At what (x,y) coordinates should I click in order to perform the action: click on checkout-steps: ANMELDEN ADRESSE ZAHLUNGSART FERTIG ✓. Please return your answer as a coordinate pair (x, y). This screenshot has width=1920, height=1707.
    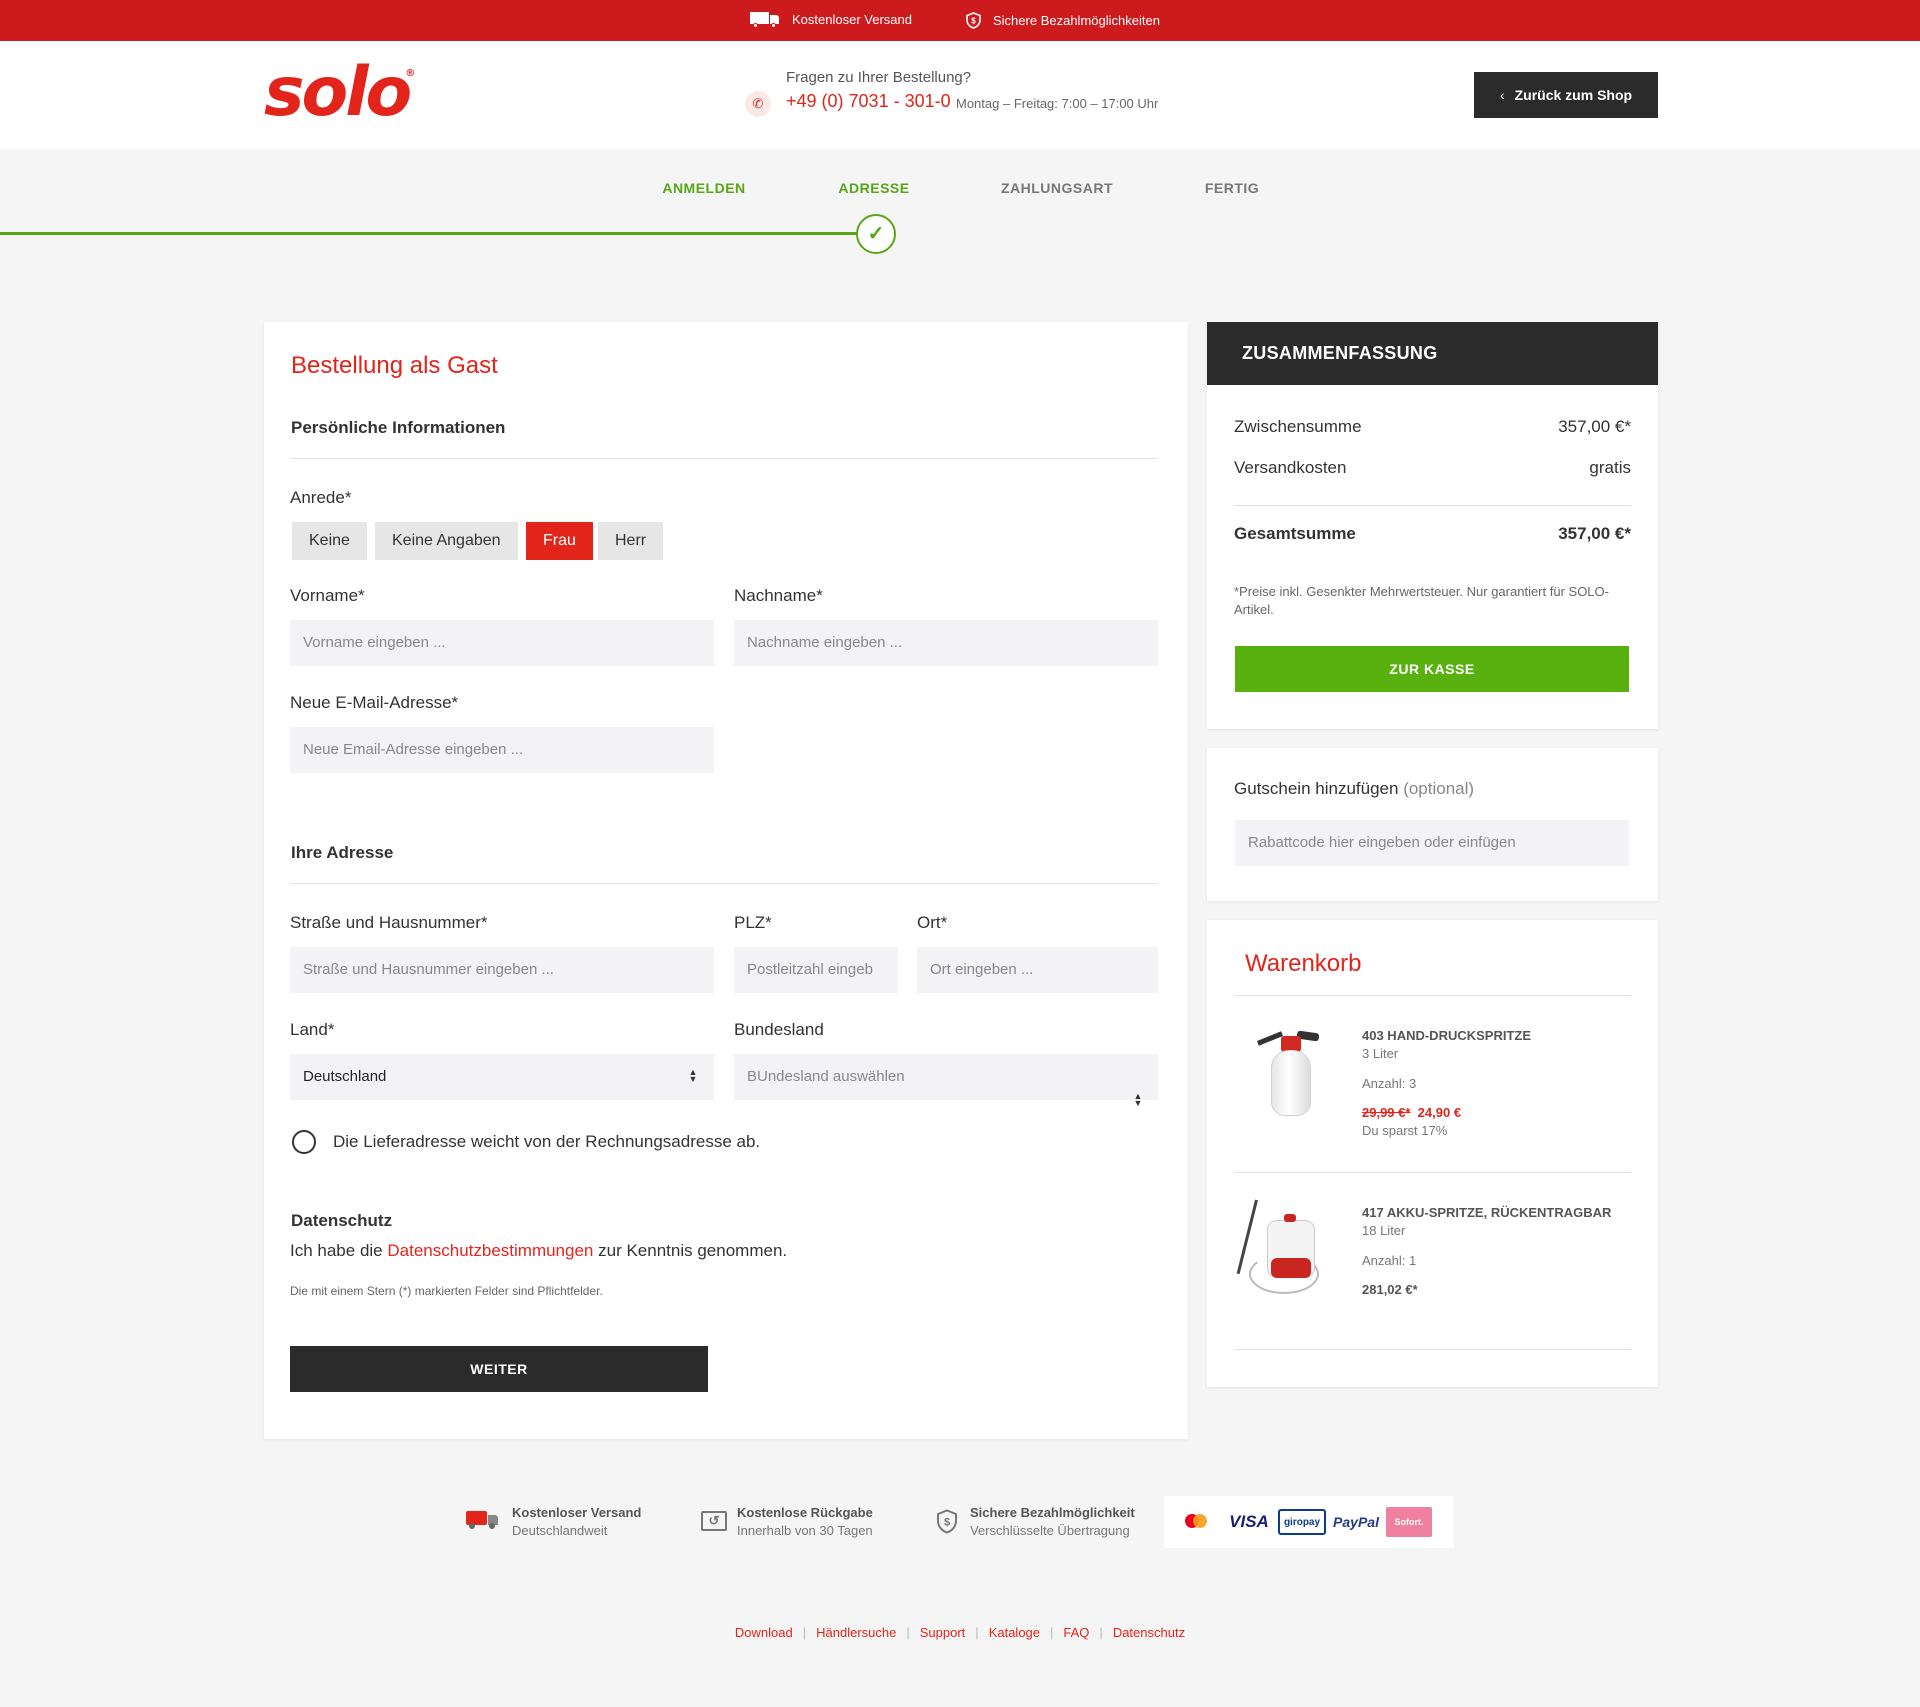
    Looking at the image, I should click on (960, 201).